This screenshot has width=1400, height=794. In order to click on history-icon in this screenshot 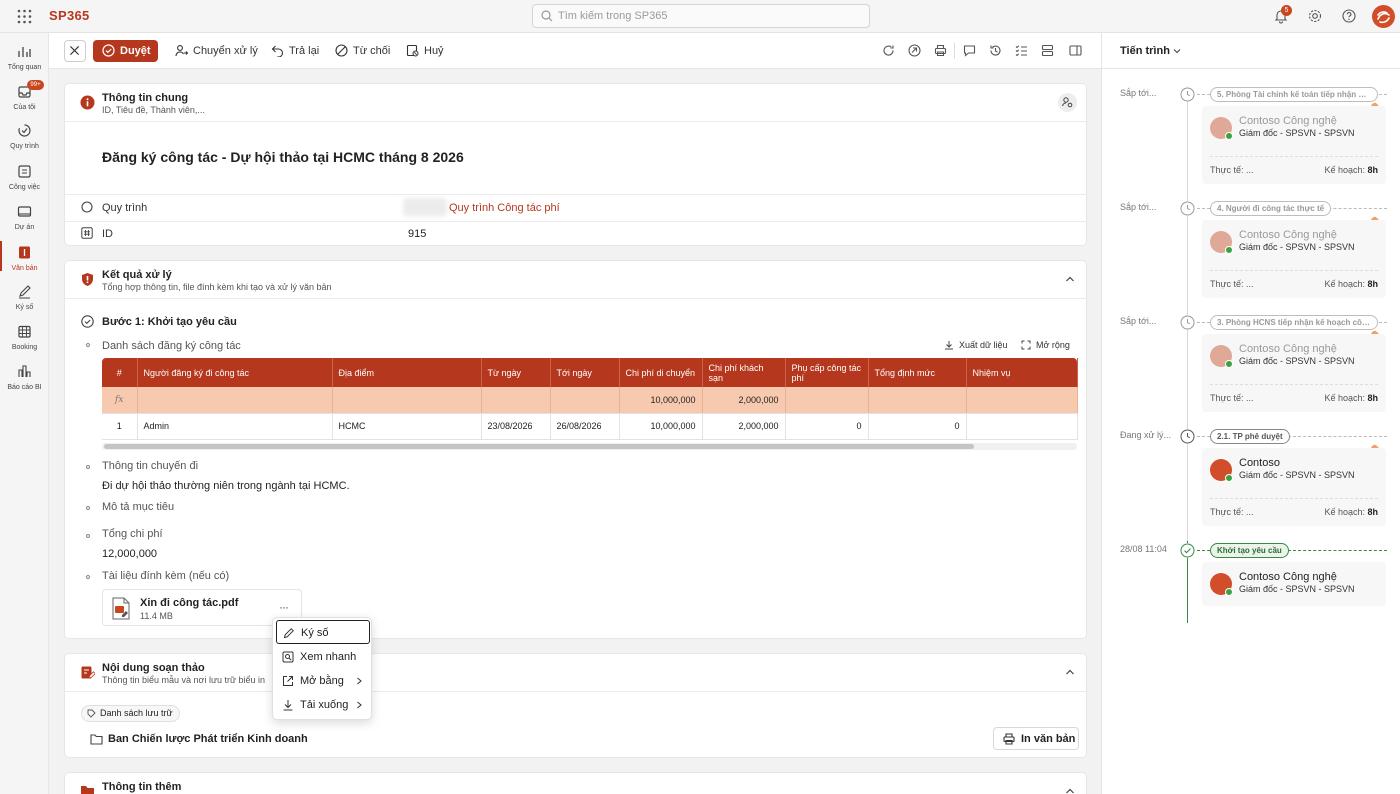, I will do `click(995, 50)`.